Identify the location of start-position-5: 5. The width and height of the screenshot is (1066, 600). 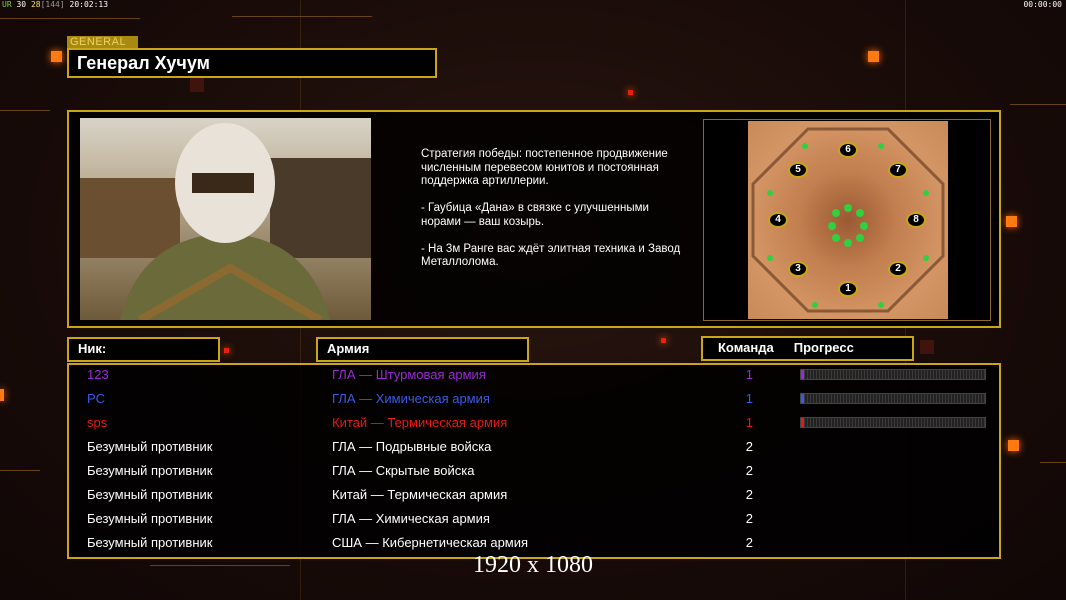
(798, 170).